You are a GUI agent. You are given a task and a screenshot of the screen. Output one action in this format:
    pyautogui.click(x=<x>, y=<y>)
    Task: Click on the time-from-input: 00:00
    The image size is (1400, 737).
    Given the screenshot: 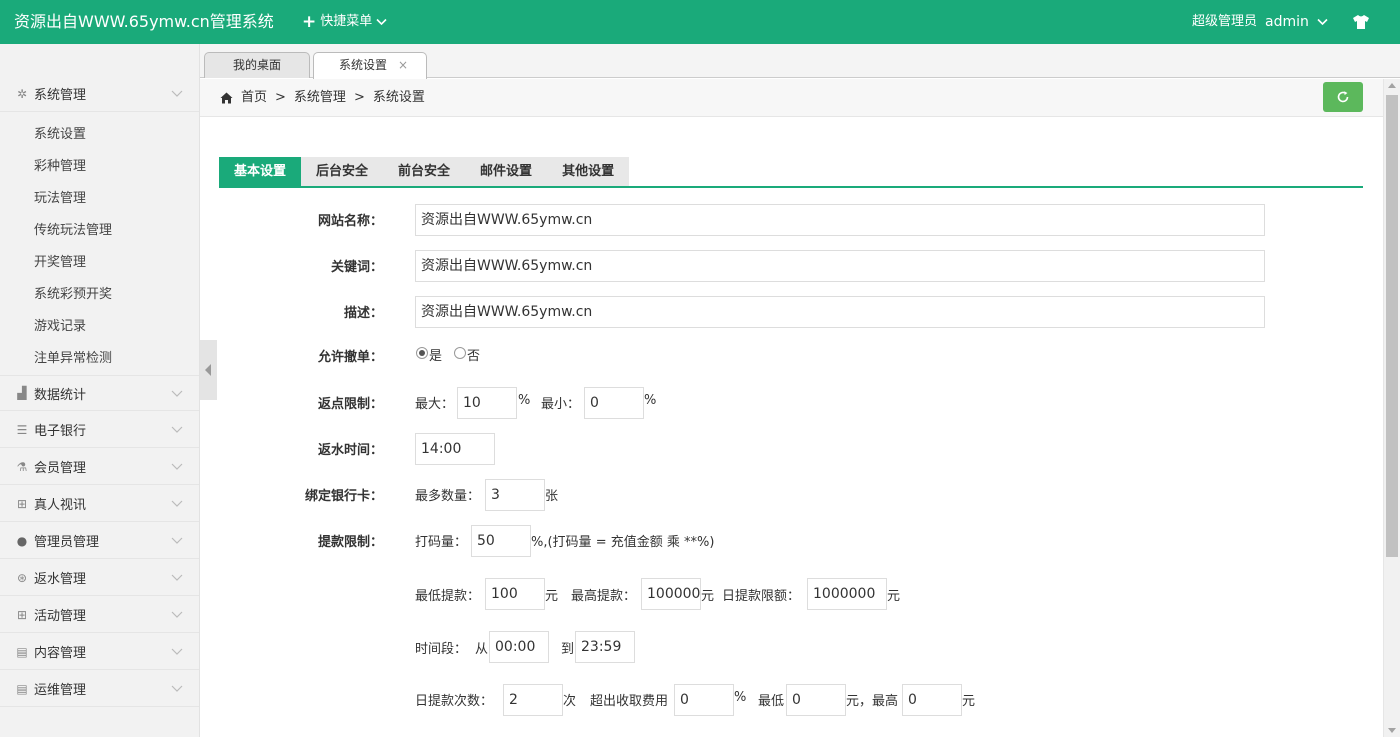 What is the action you would take?
    pyautogui.click(x=519, y=647)
    